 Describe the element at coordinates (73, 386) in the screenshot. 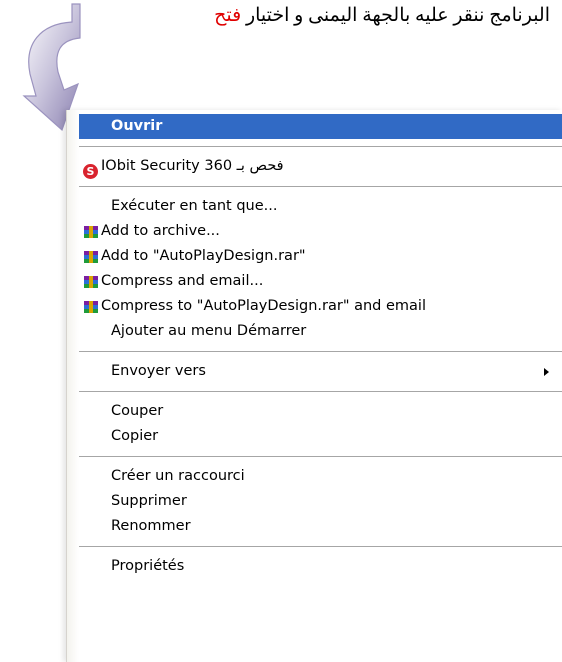

I see `menu-gutter` at that location.